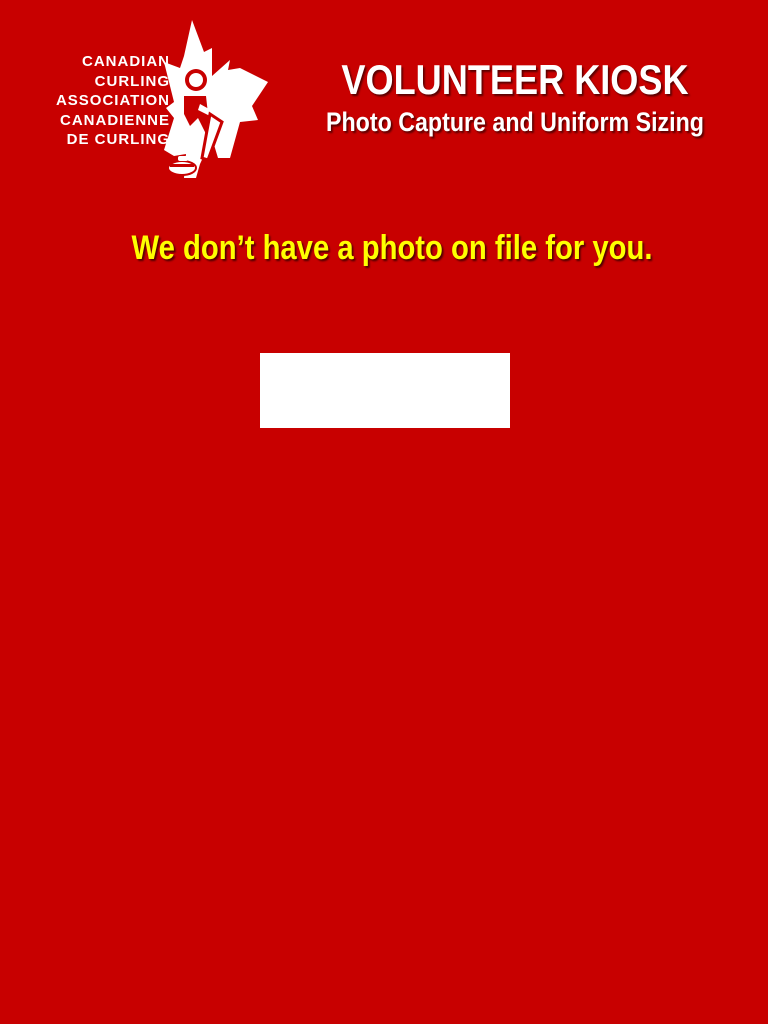 The width and height of the screenshot is (768, 1024). I want to click on logo-line-1: CANADIAN, so click(126, 61).